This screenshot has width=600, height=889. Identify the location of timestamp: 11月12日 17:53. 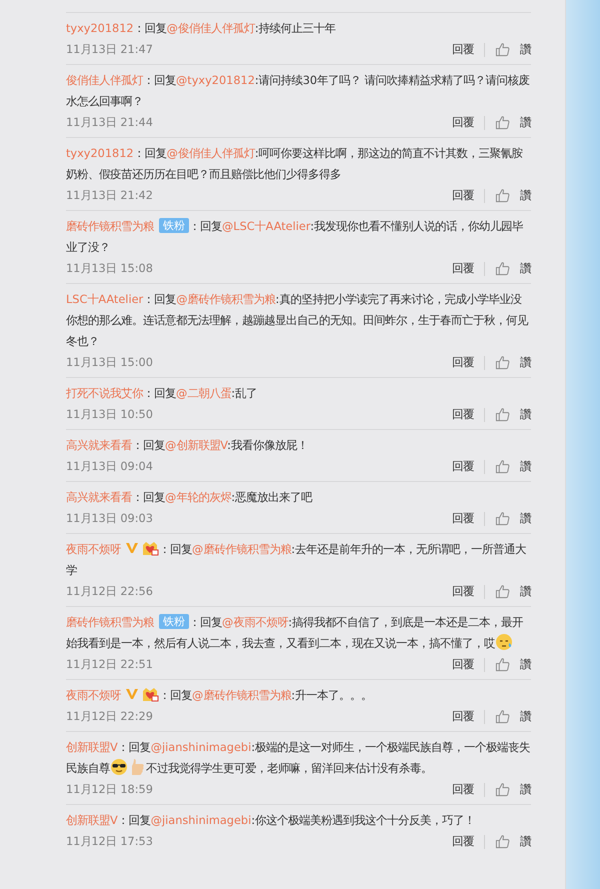
(109, 841).